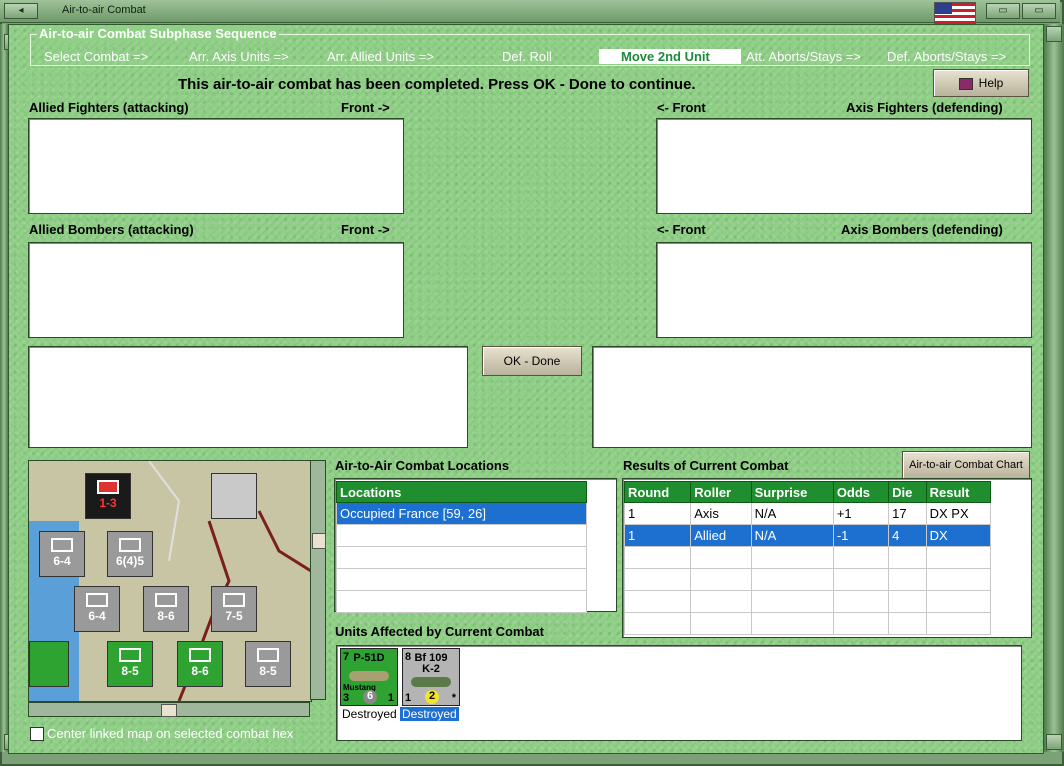 The image size is (1064, 766). What do you see at coordinates (170, 581) in the screenshot?
I see `mini-map: 6-4 6(4)5 6-4 8-6 7-5 8-5 8-6 8-5 1-3` at bounding box center [170, 581].